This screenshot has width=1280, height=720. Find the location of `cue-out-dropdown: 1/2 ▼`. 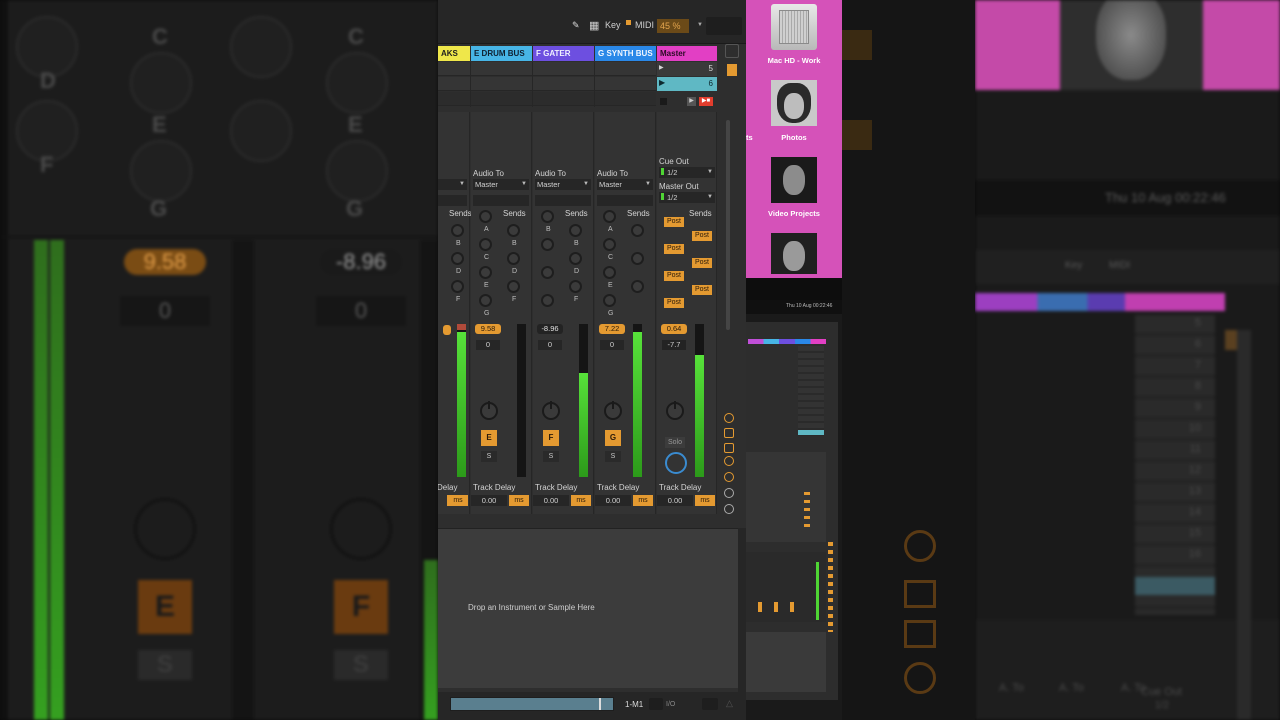

cue-out-dropdown: 1/2 ▼ is located at coordinates (687, 172).